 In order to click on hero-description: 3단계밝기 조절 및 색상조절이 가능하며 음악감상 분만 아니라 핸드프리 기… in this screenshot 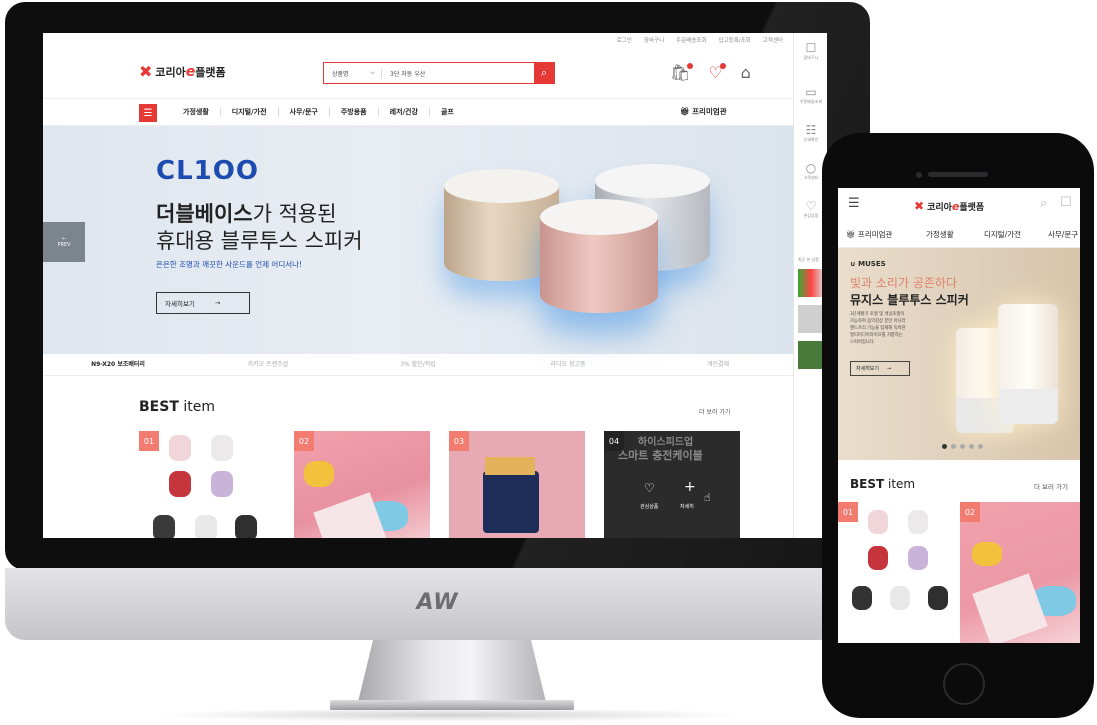, I will do `click(878, 328)`.